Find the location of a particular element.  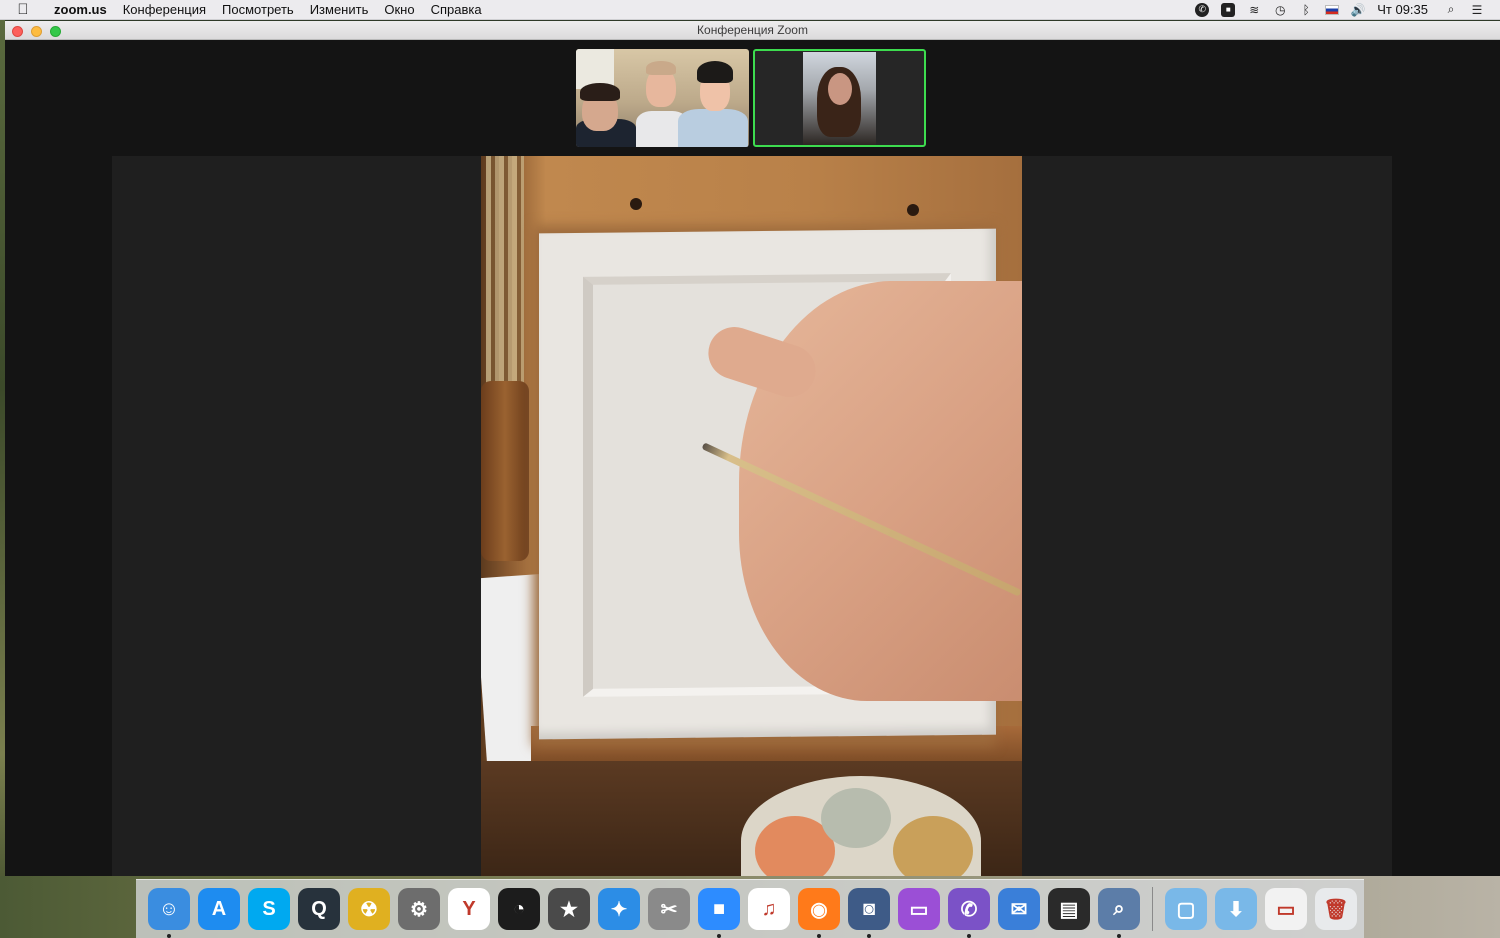

finder-icon: ☺ is located at coordinates (169, 913).